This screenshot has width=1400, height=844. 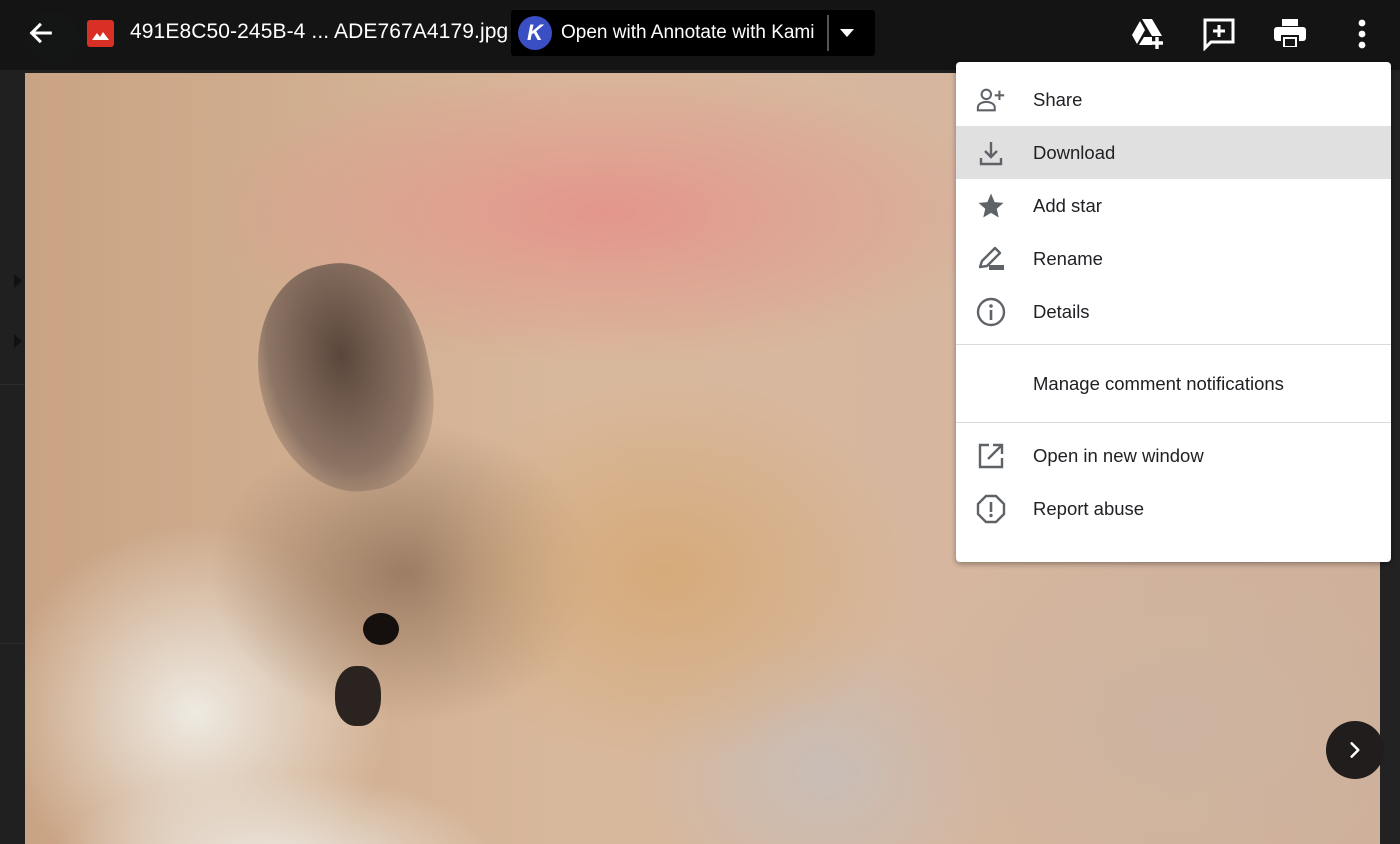 What do you see at coordinates (1068, 258) in the screenshot?
I see `menu-item-label: Rename` at bounding box center [1068, 258].